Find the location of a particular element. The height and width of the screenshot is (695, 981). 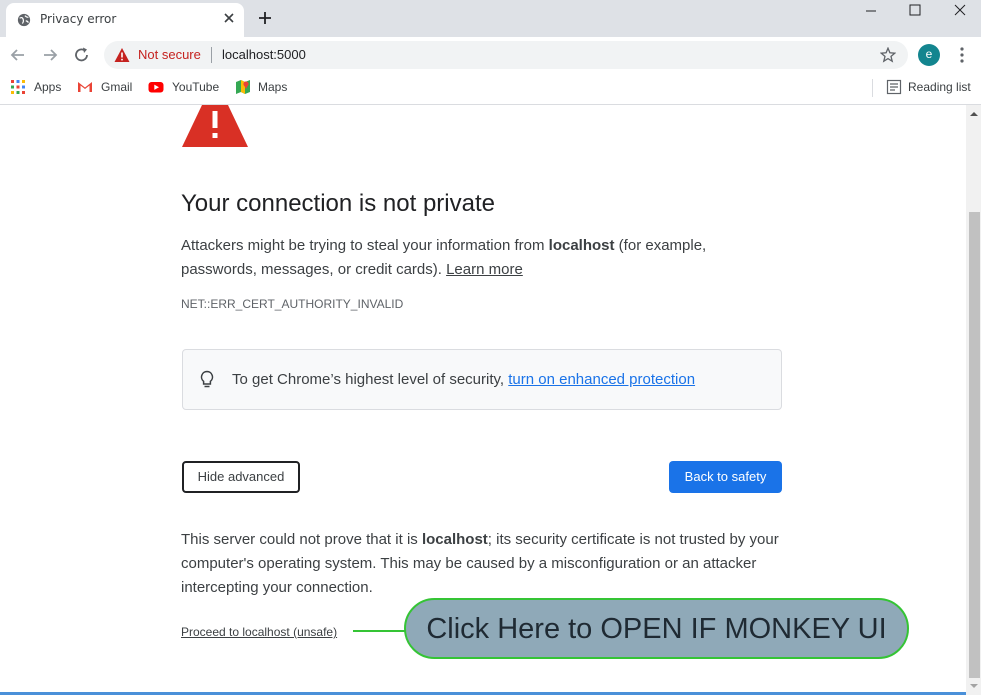

bookmark-maps: Maps is located at coordinates (264, 88).